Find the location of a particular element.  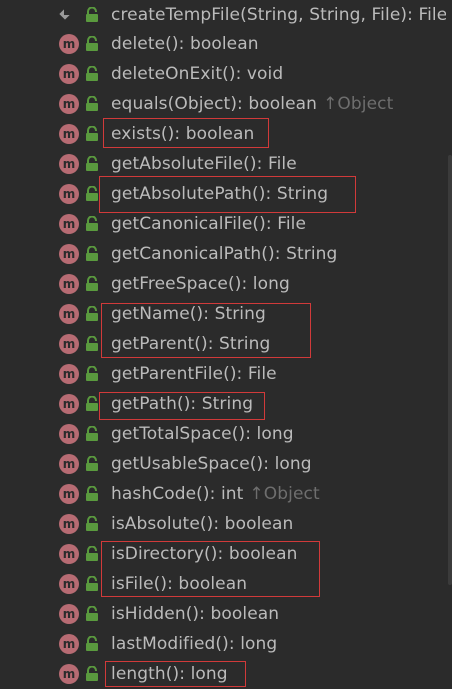

method-label: delete(): boolean is located at coordinates (185, 44).